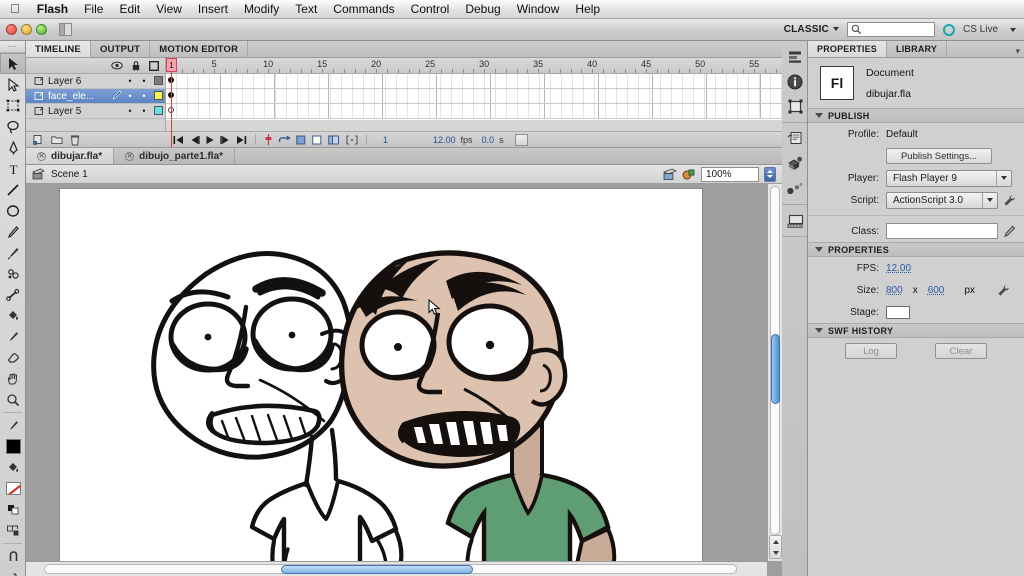 The height and width of the screenshot is (576, 1024). What do you see at coordinates (13, 556) in the screenshot?
I see `snap-to-objects-option` at bounding box center [13, 556].